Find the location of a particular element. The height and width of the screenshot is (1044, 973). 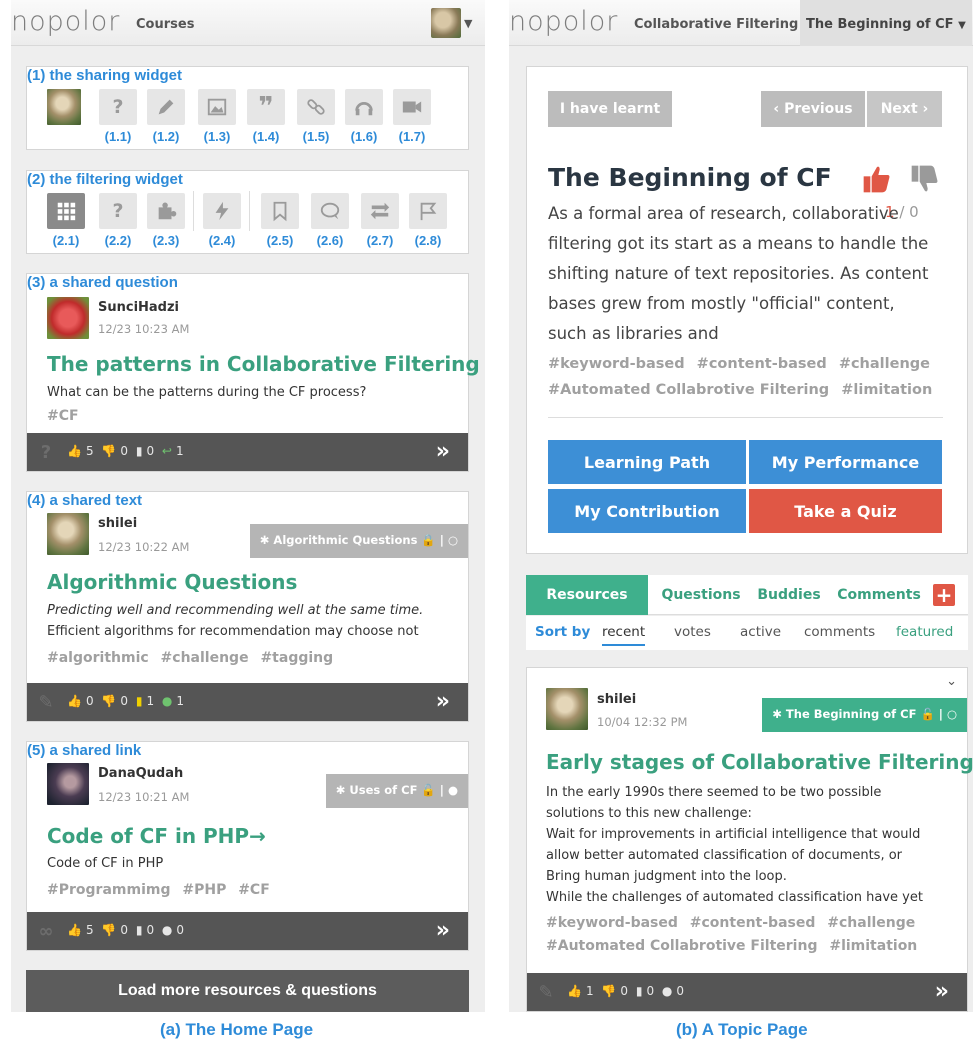

tag: #tagging is located at coordinates (296, 658).